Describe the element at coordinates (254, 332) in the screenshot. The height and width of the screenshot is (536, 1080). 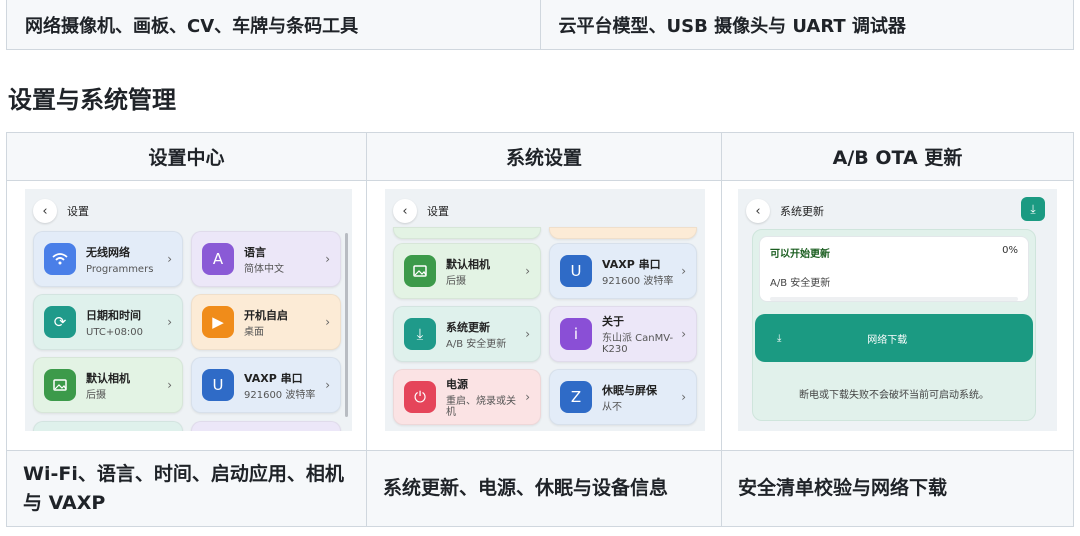
I see `card-sub: 桌面` at that location.